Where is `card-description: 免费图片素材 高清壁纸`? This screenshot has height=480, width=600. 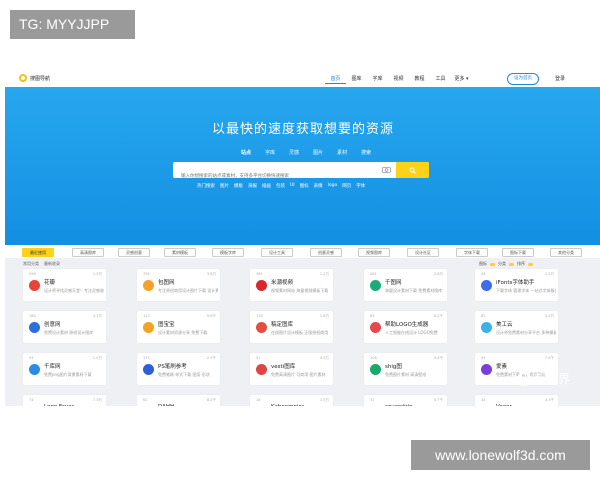
card-description: 免费图片素材 高清壁纸 is located at coordinates (406, 374).